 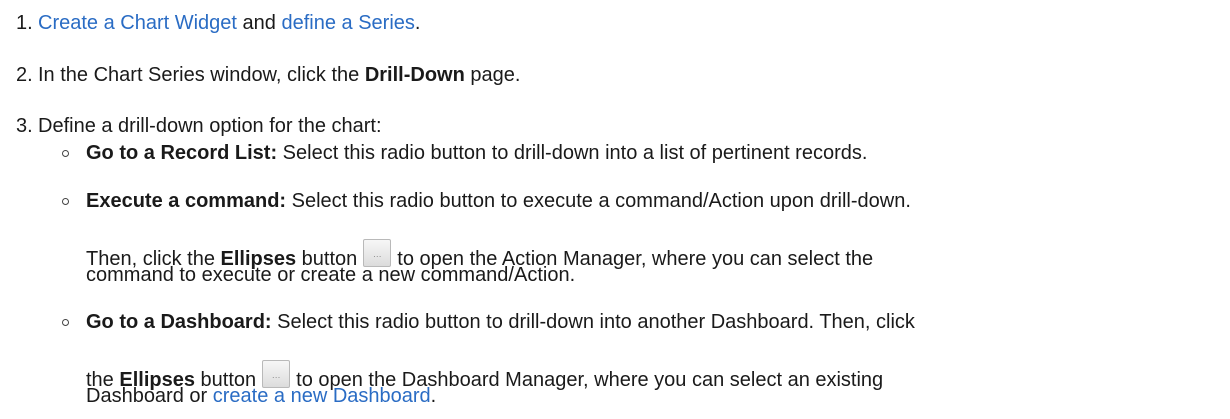 What do you see at coordinates (322, 396) in the screenshot?
I see `create-new-dashboard-link: create a new Dashboard` at bounding box center [322, 396].